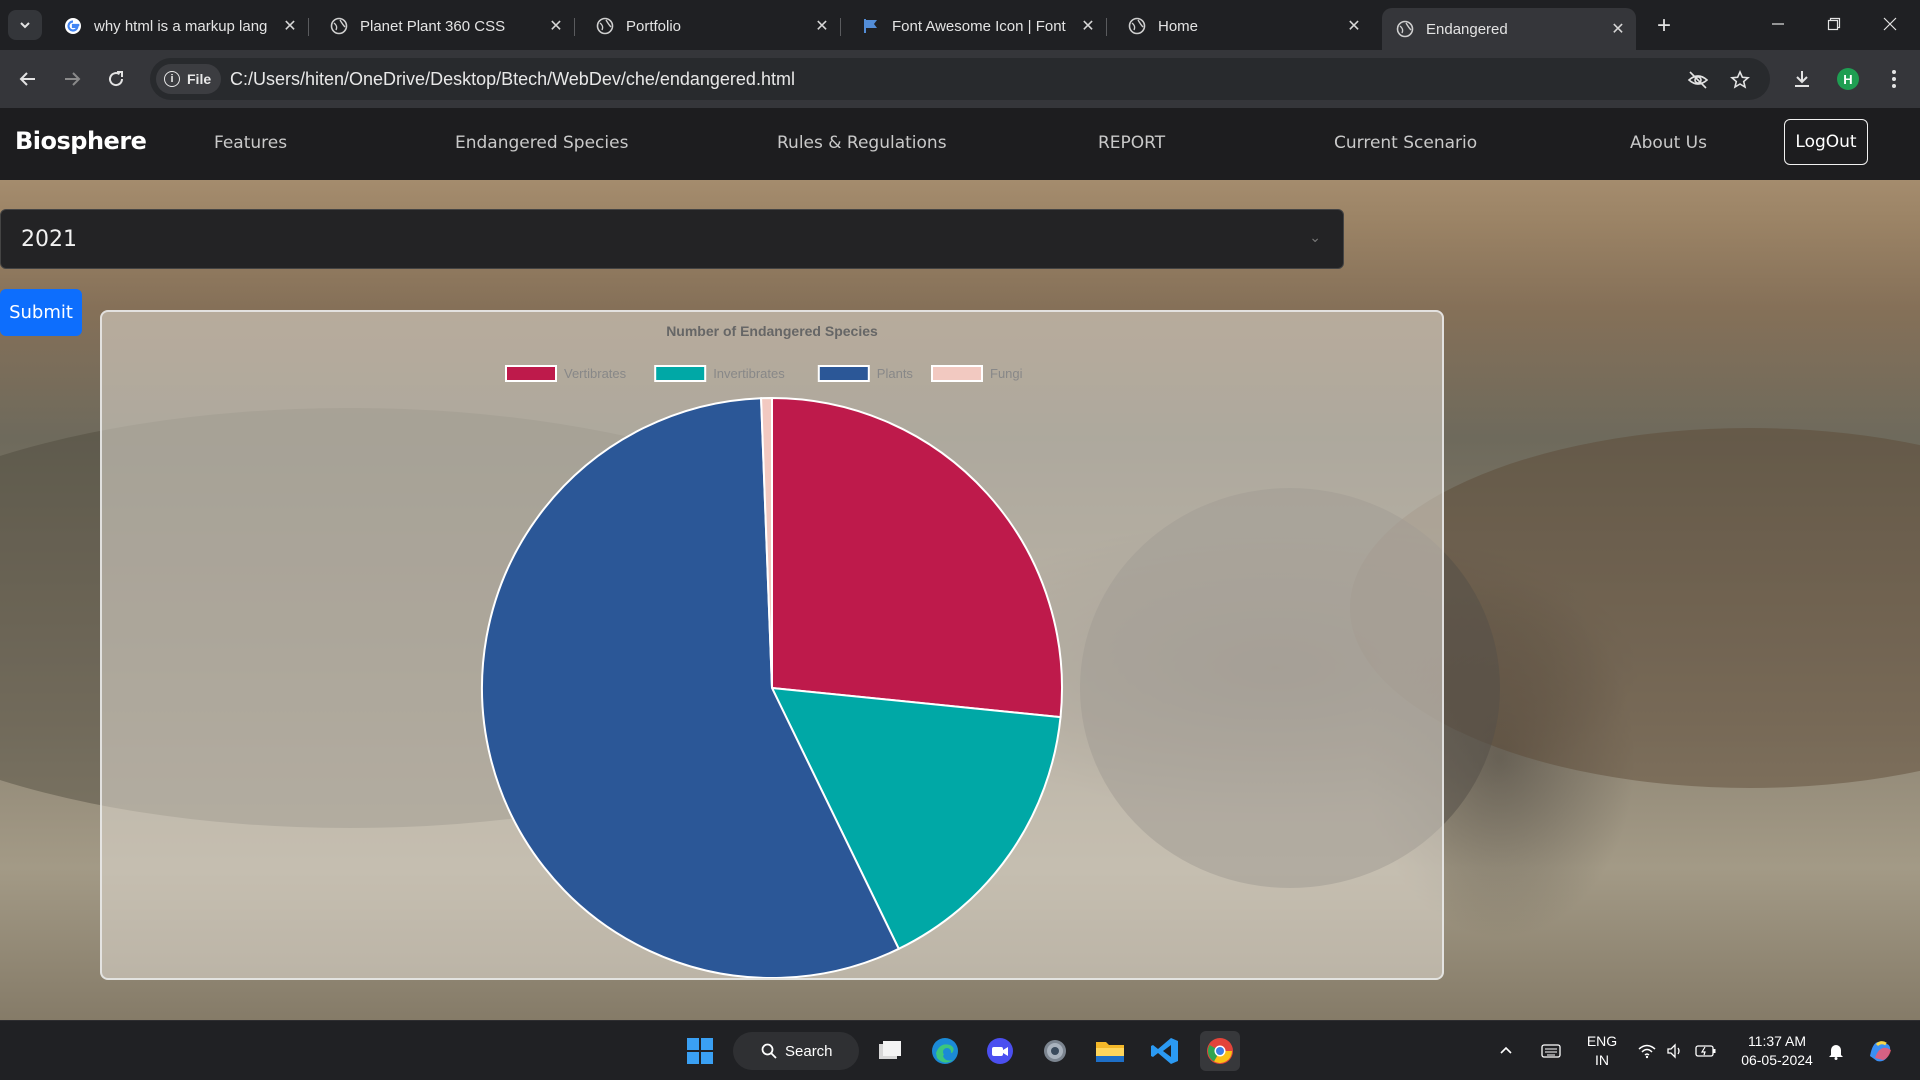 This screenshot has height=1080, width=1920. What do you see at coordinates (199, 79) in the screenshot?
I see `site-info-label: File` at bounding box center [199, 79].